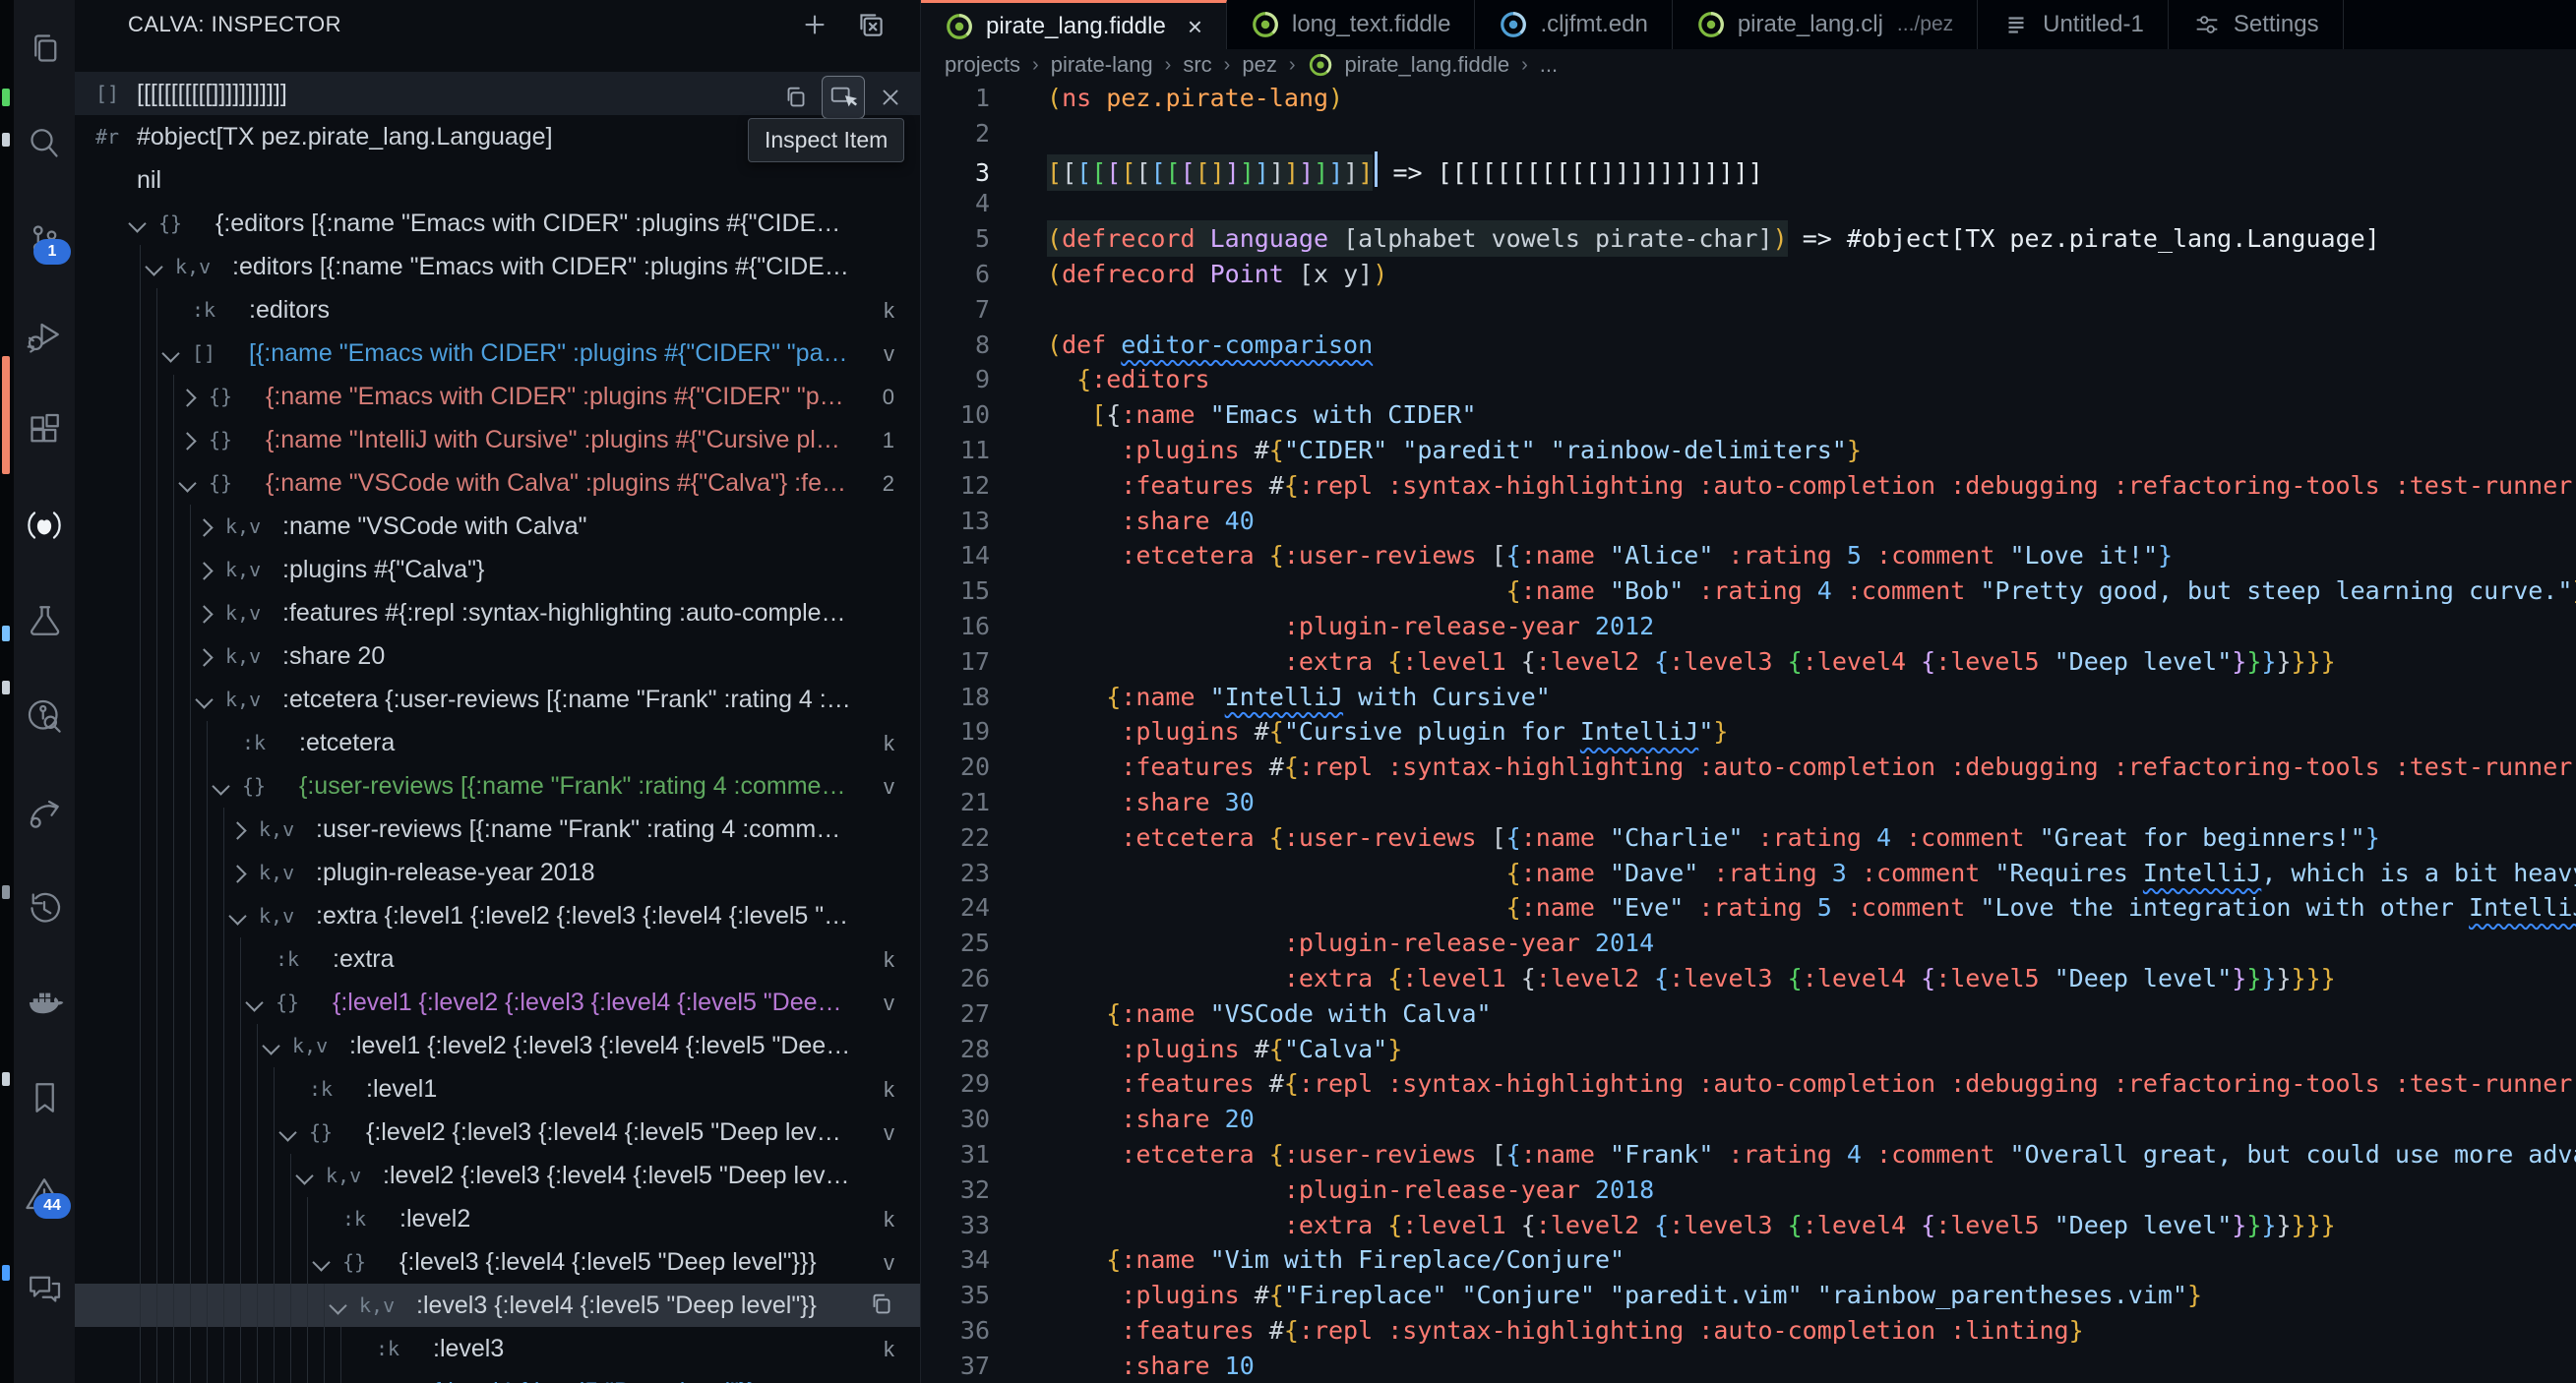  Describe the element at coordinates (1195, 26) in the screenshot. I see `tab-close-icon: ×` at that location.